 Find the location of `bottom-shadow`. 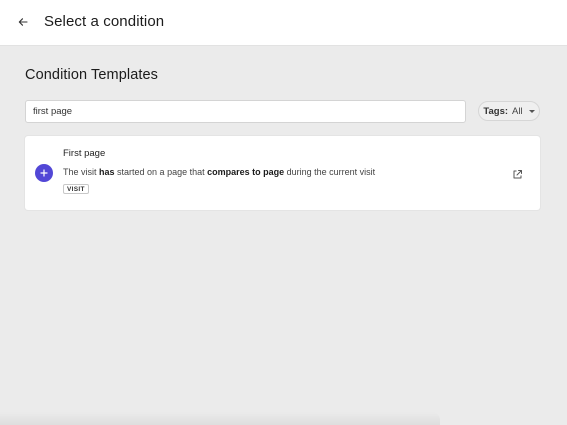

bottom-shadow is located at coordinates (220, 418).